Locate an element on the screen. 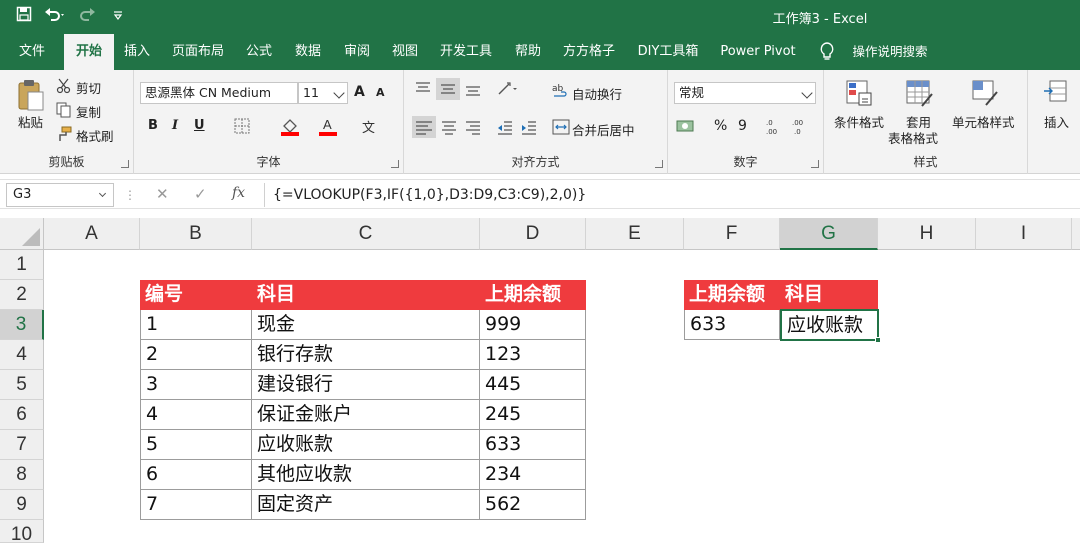  orientation-icon is located at coordinates (507, 90).